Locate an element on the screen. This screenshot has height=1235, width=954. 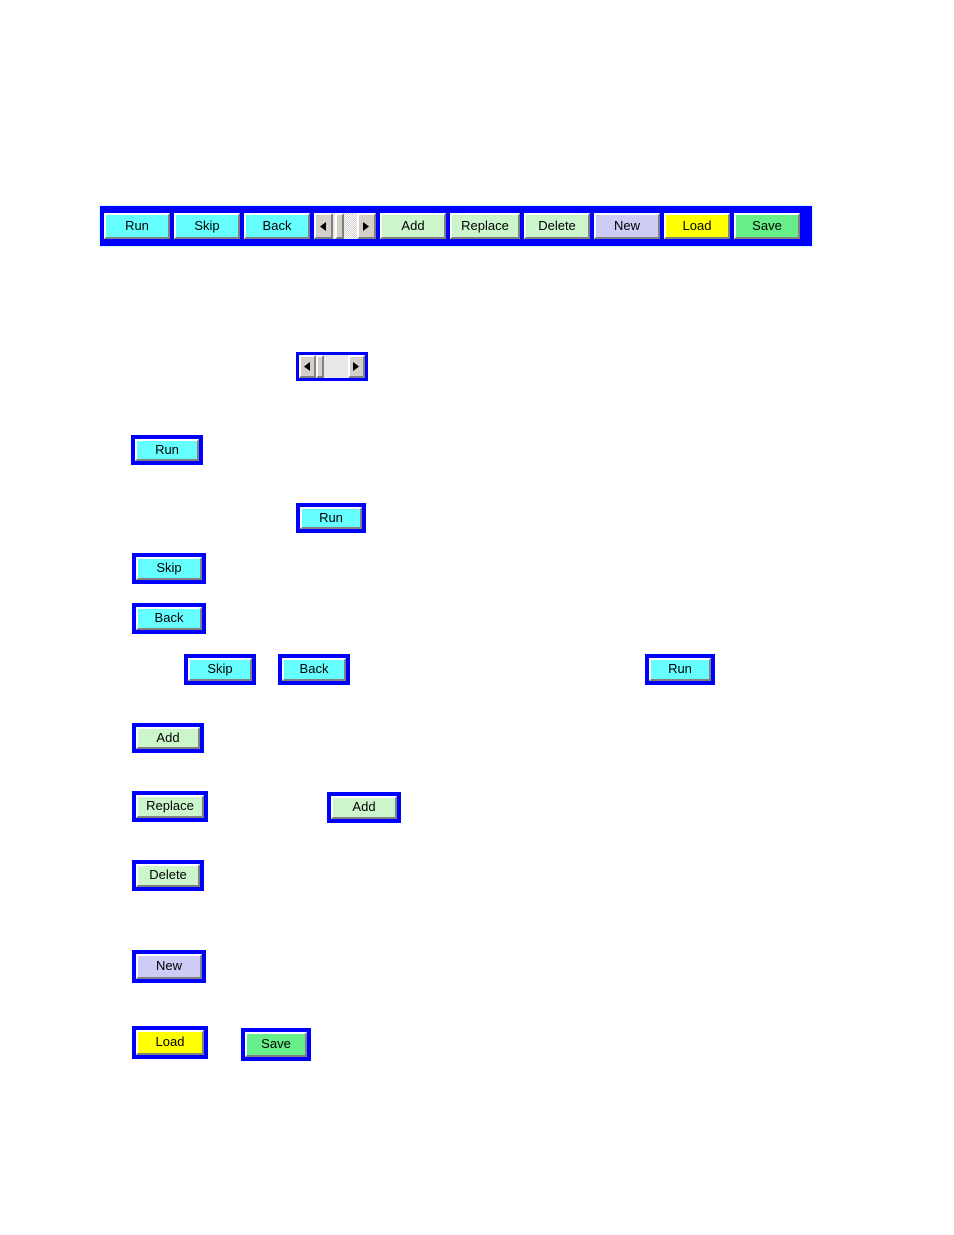
toolbar-outer-glow: Run Skip Back Add Replace Delete New Load Save is located at coordinates (456, 226).